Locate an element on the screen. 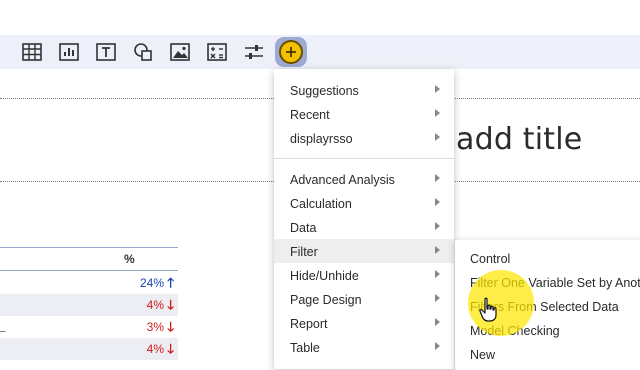  menu-item-page-design: Page Design is located at coordinates (364, 299).